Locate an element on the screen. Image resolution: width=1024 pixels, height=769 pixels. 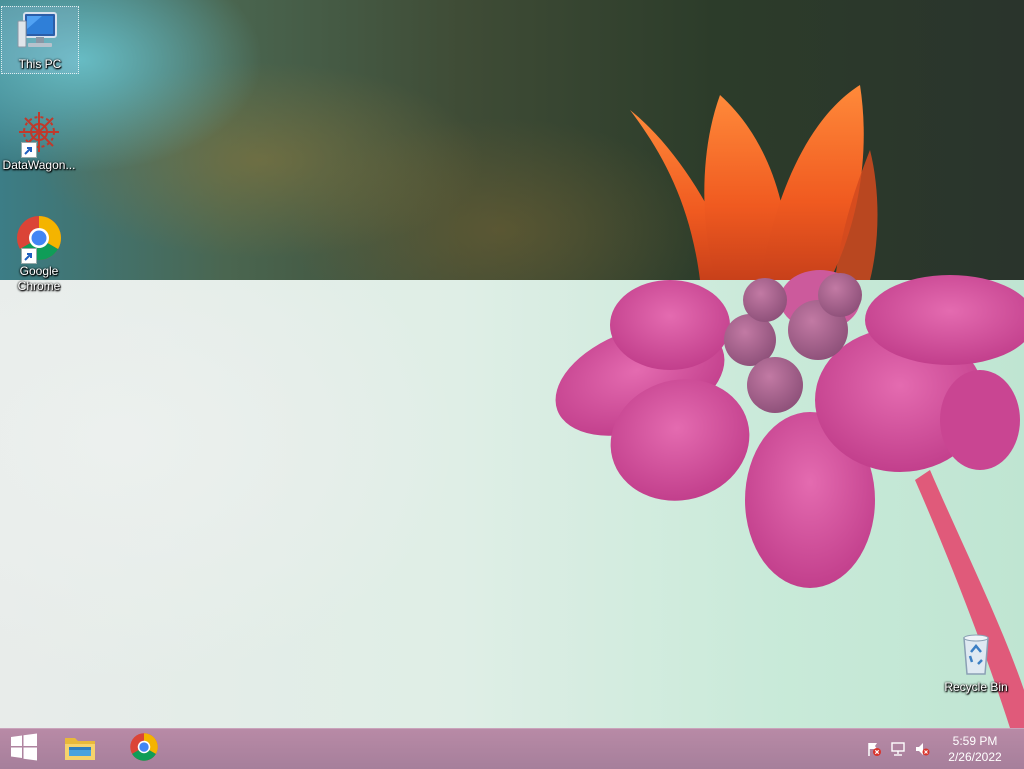
desktop-icon-this-pc: This PC is located at coordinates (40, 40).